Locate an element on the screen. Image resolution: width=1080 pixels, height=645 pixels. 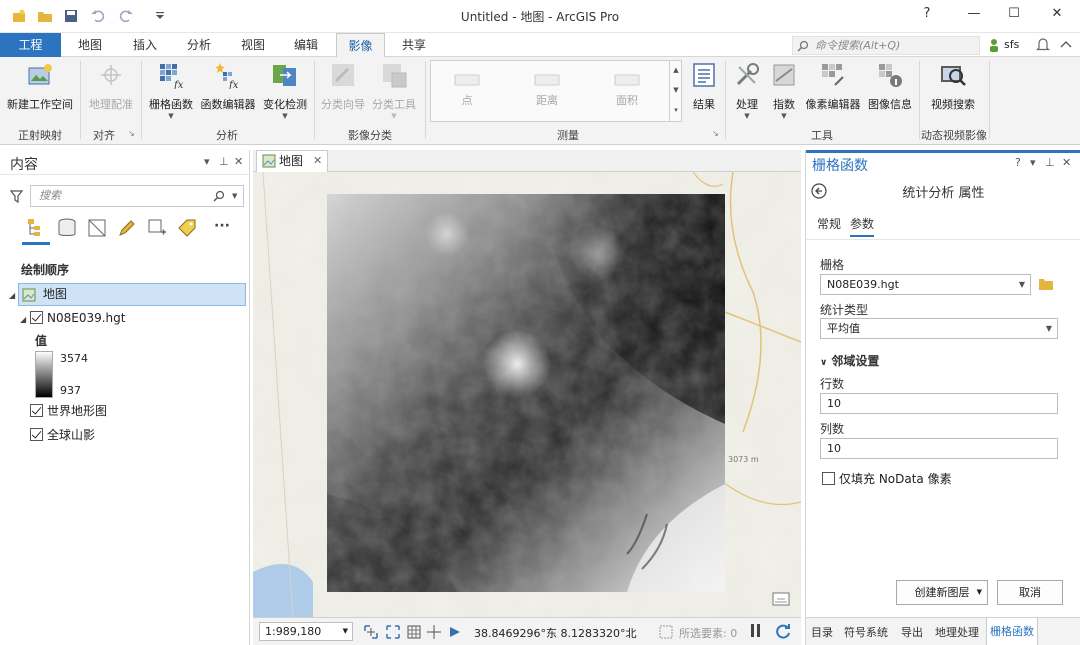
cancel-button: 取消 is located at coordinates (1030, 592).